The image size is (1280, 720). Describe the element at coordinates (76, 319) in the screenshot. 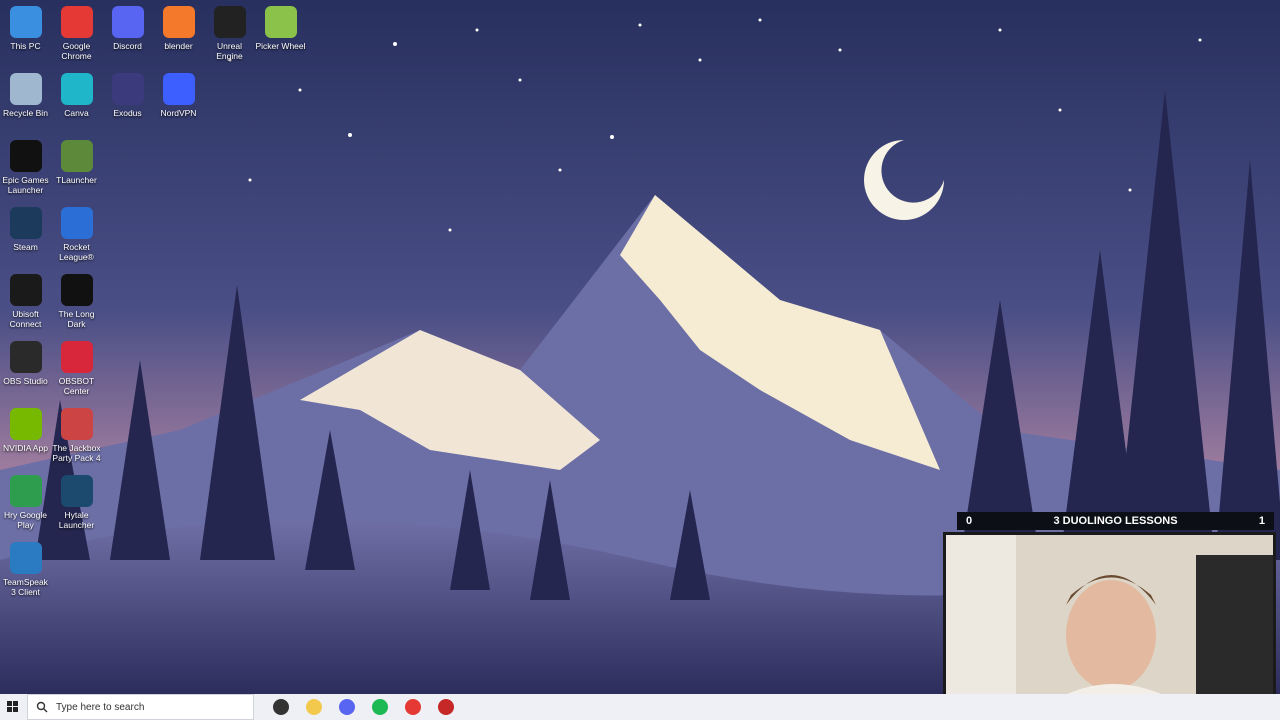

I see `desktop-icon-label: The Long Dark` at that location.